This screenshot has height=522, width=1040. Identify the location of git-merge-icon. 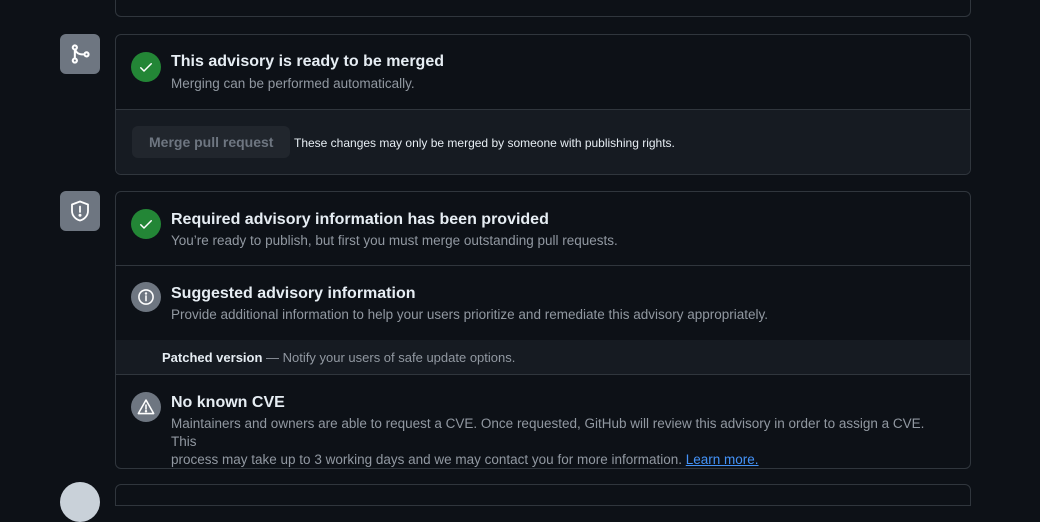
(80, 54).